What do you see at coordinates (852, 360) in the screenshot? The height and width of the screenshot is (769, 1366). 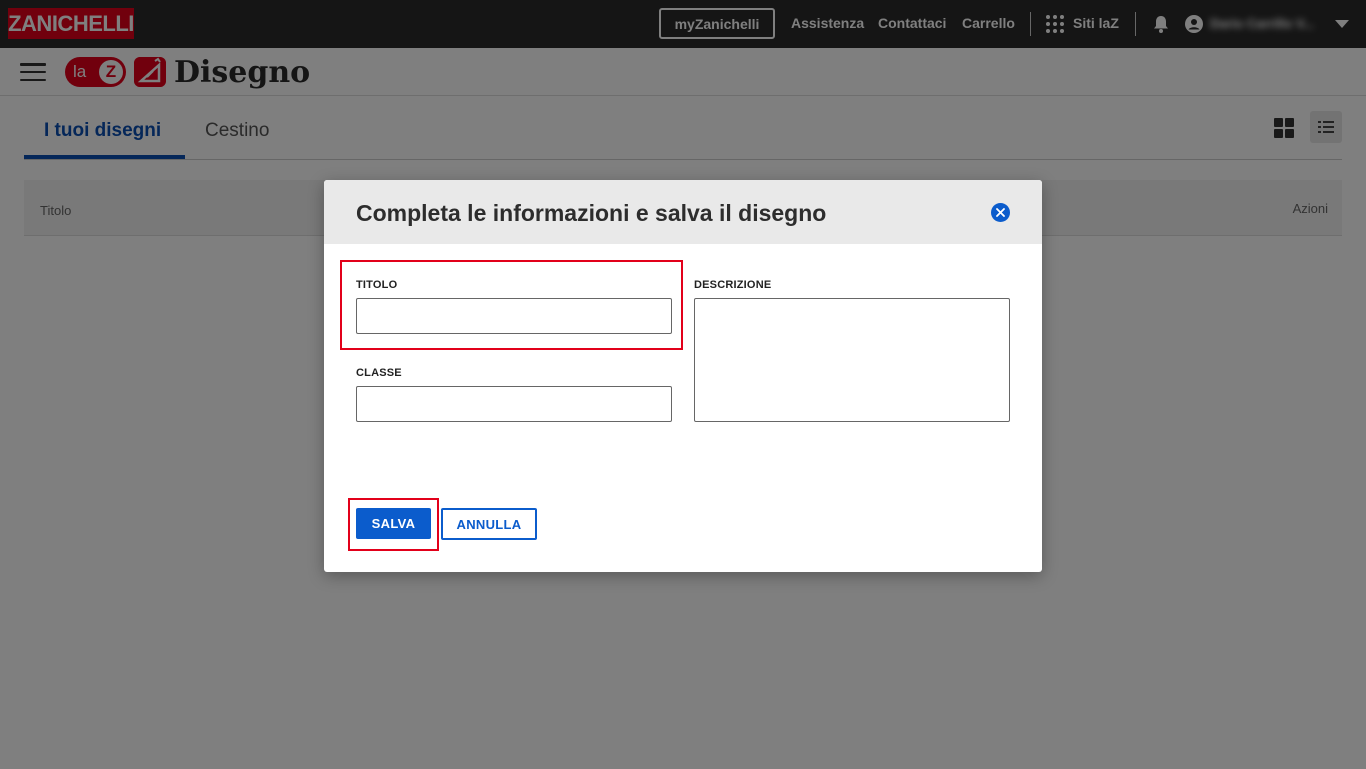 I see `descrizione-textarea` at bounding box center [852, 360].